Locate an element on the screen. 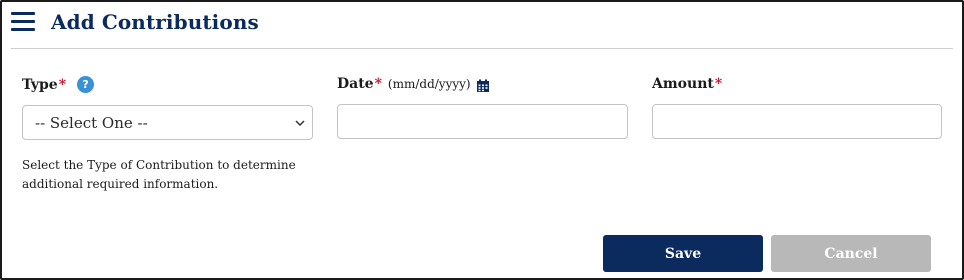  amount-label-group: Amount * is located at coordinates (687, 84).